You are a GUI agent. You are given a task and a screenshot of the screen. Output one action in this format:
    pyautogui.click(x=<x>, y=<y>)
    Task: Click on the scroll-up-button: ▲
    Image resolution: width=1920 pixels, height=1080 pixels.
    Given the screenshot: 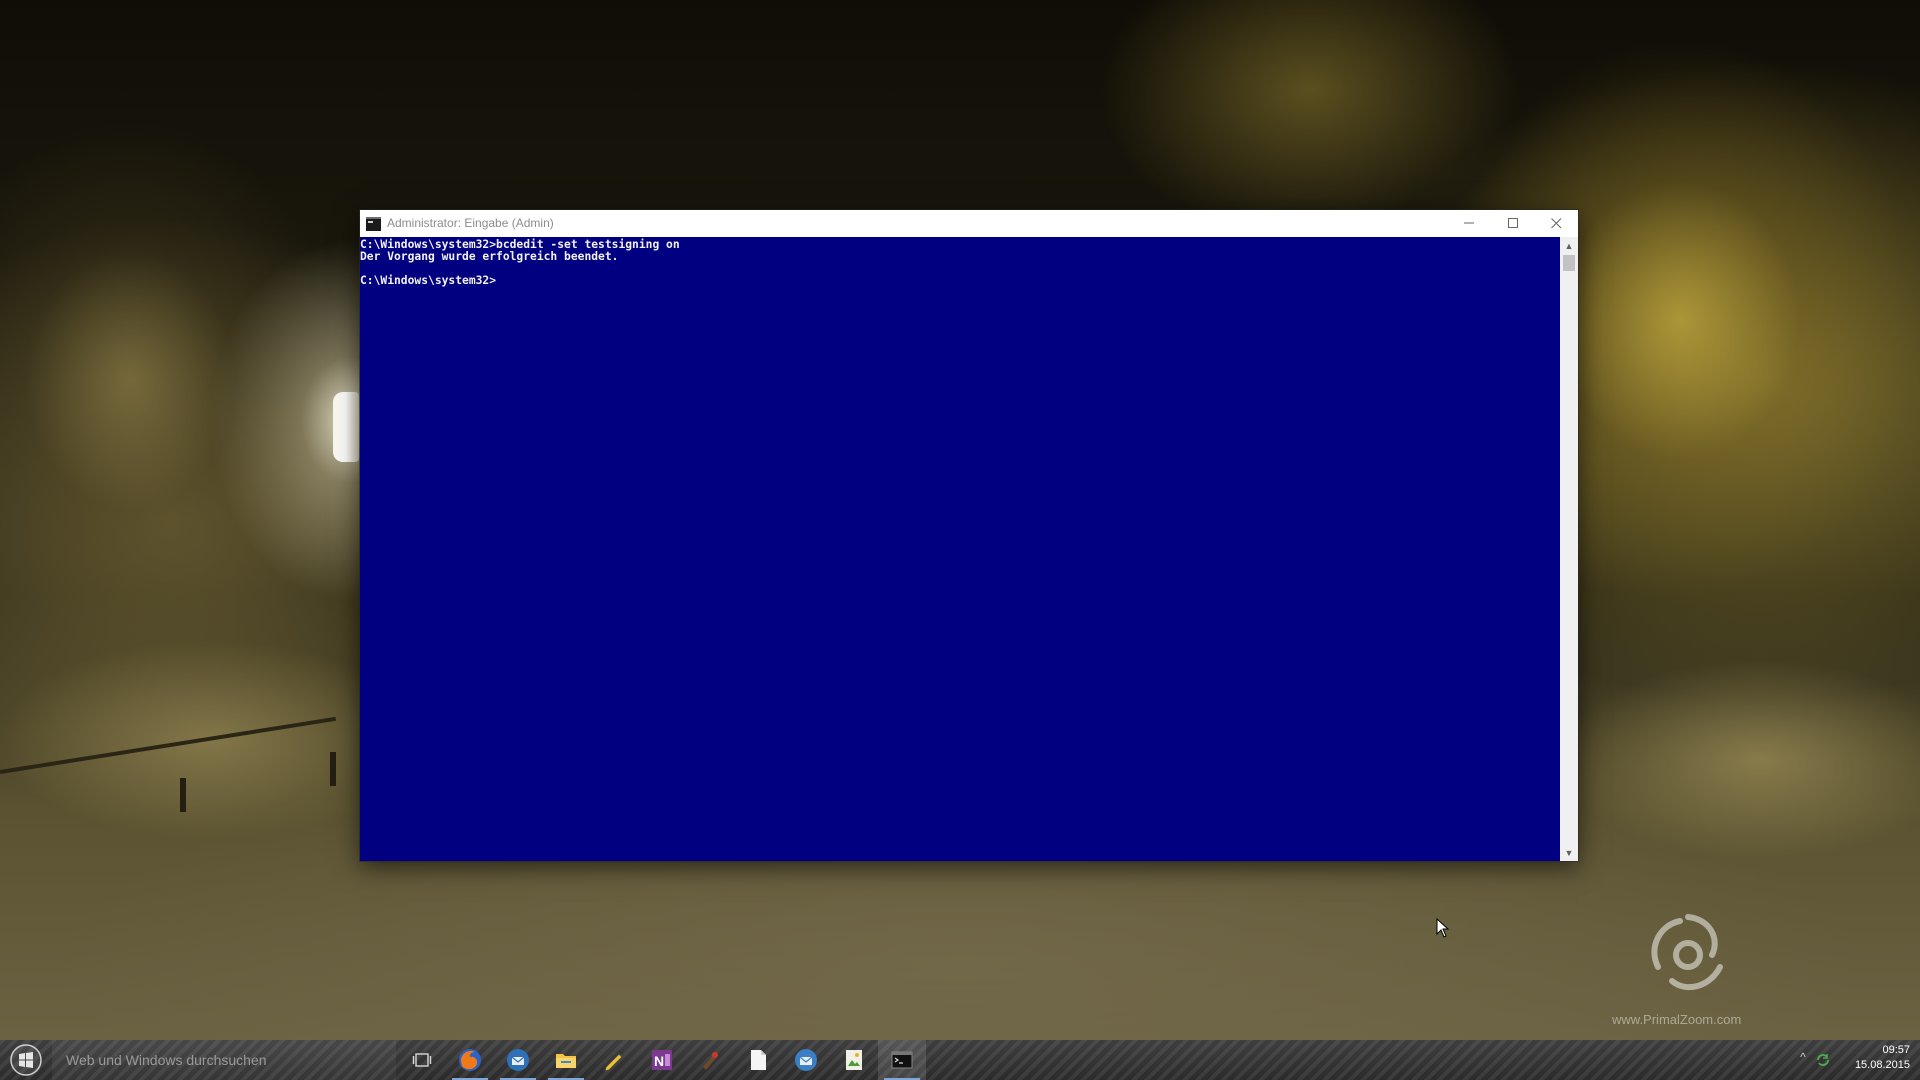 What is the action you would take?
    pyautogui.click(x=1569, y=245)
    